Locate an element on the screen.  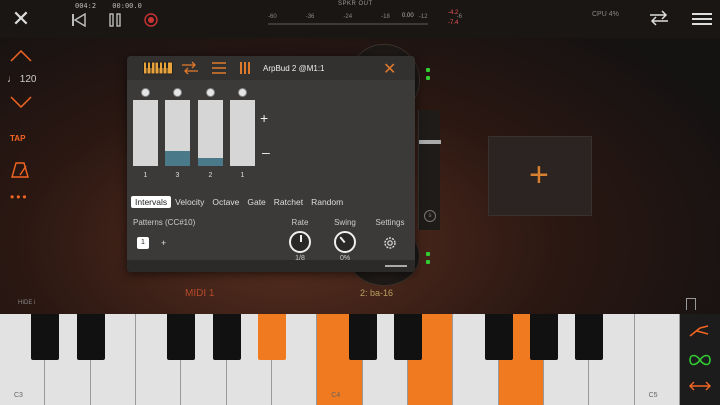
chevron-down-icon is located at coordinates (21, 103).